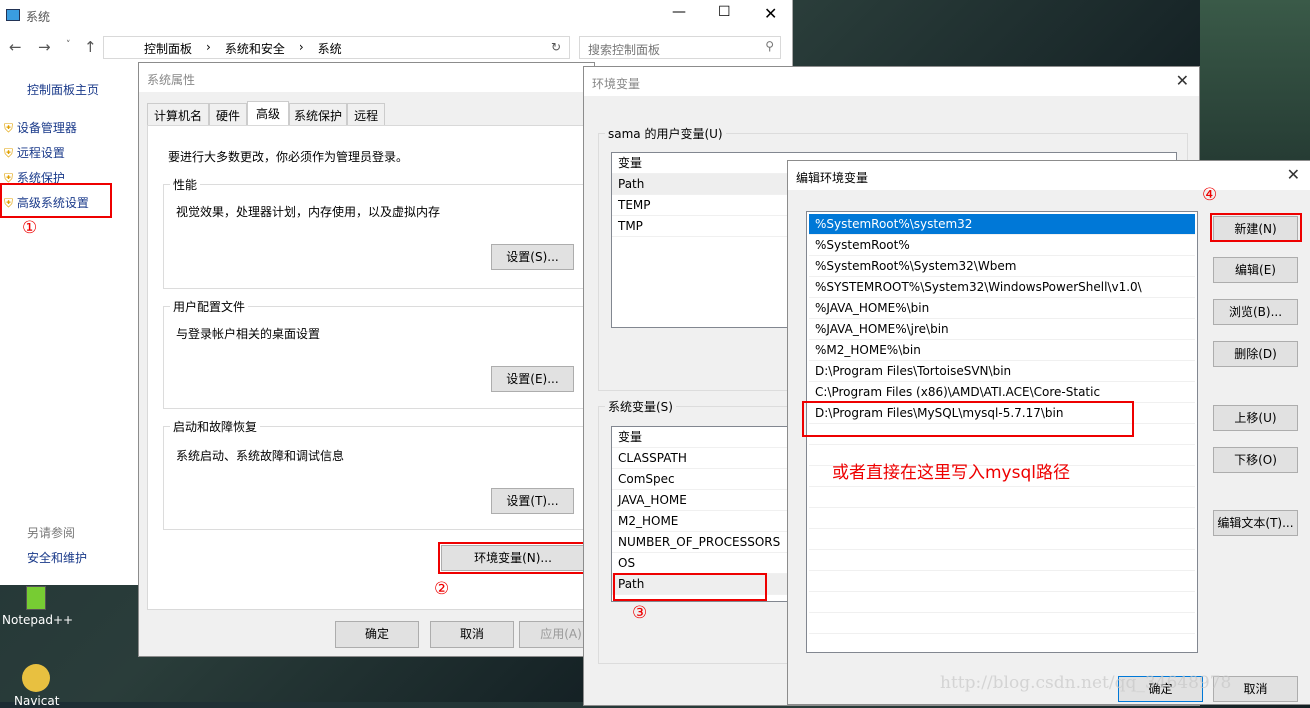 This screenshot has width=1310, height=708. I want to click on annotation-1: ①, so click(30, 228).